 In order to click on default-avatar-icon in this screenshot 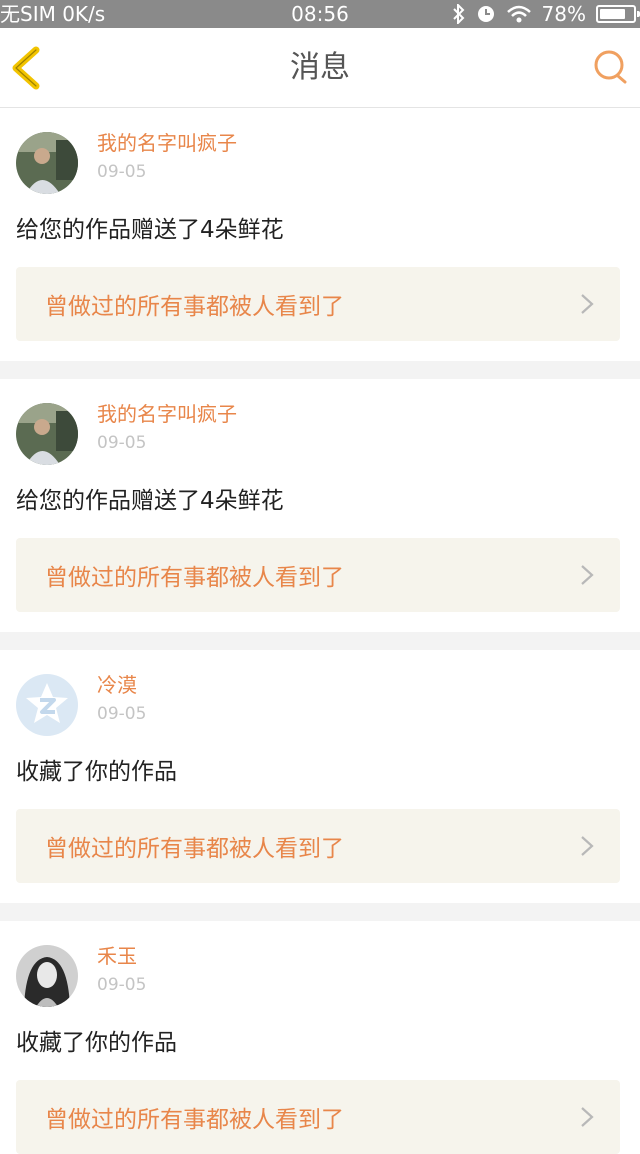, I will do `click(47, 705)`.